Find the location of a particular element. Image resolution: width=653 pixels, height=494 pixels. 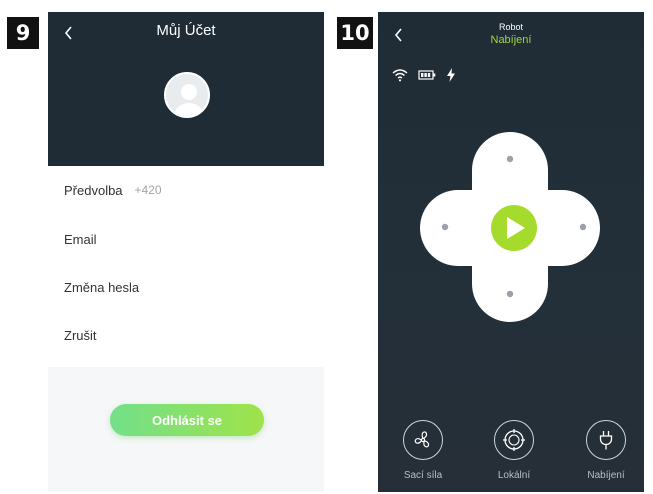

page-title: Můj Účet is located at coordinates (186, 30).